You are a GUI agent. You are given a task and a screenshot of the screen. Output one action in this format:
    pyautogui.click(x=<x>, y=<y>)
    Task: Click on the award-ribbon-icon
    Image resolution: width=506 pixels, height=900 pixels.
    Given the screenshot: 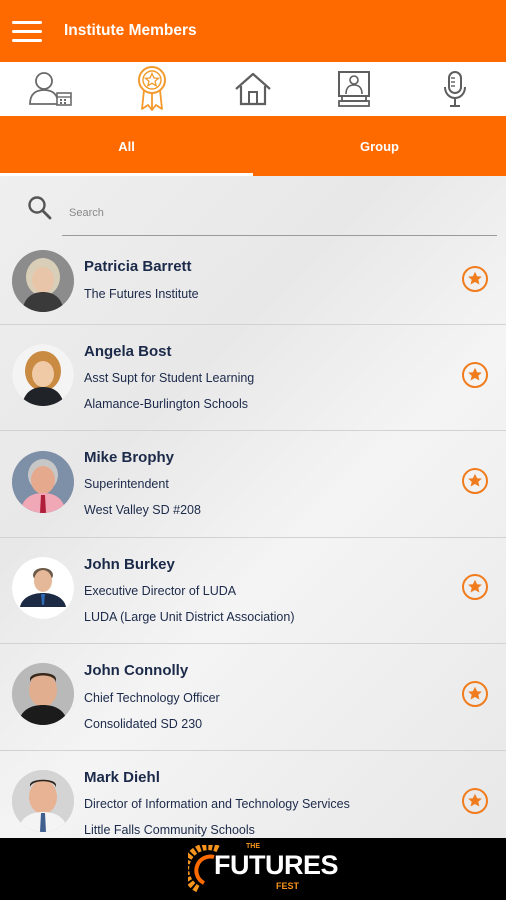 What is the action you would take?
    pyautogui.click(x=151, y=88)
    